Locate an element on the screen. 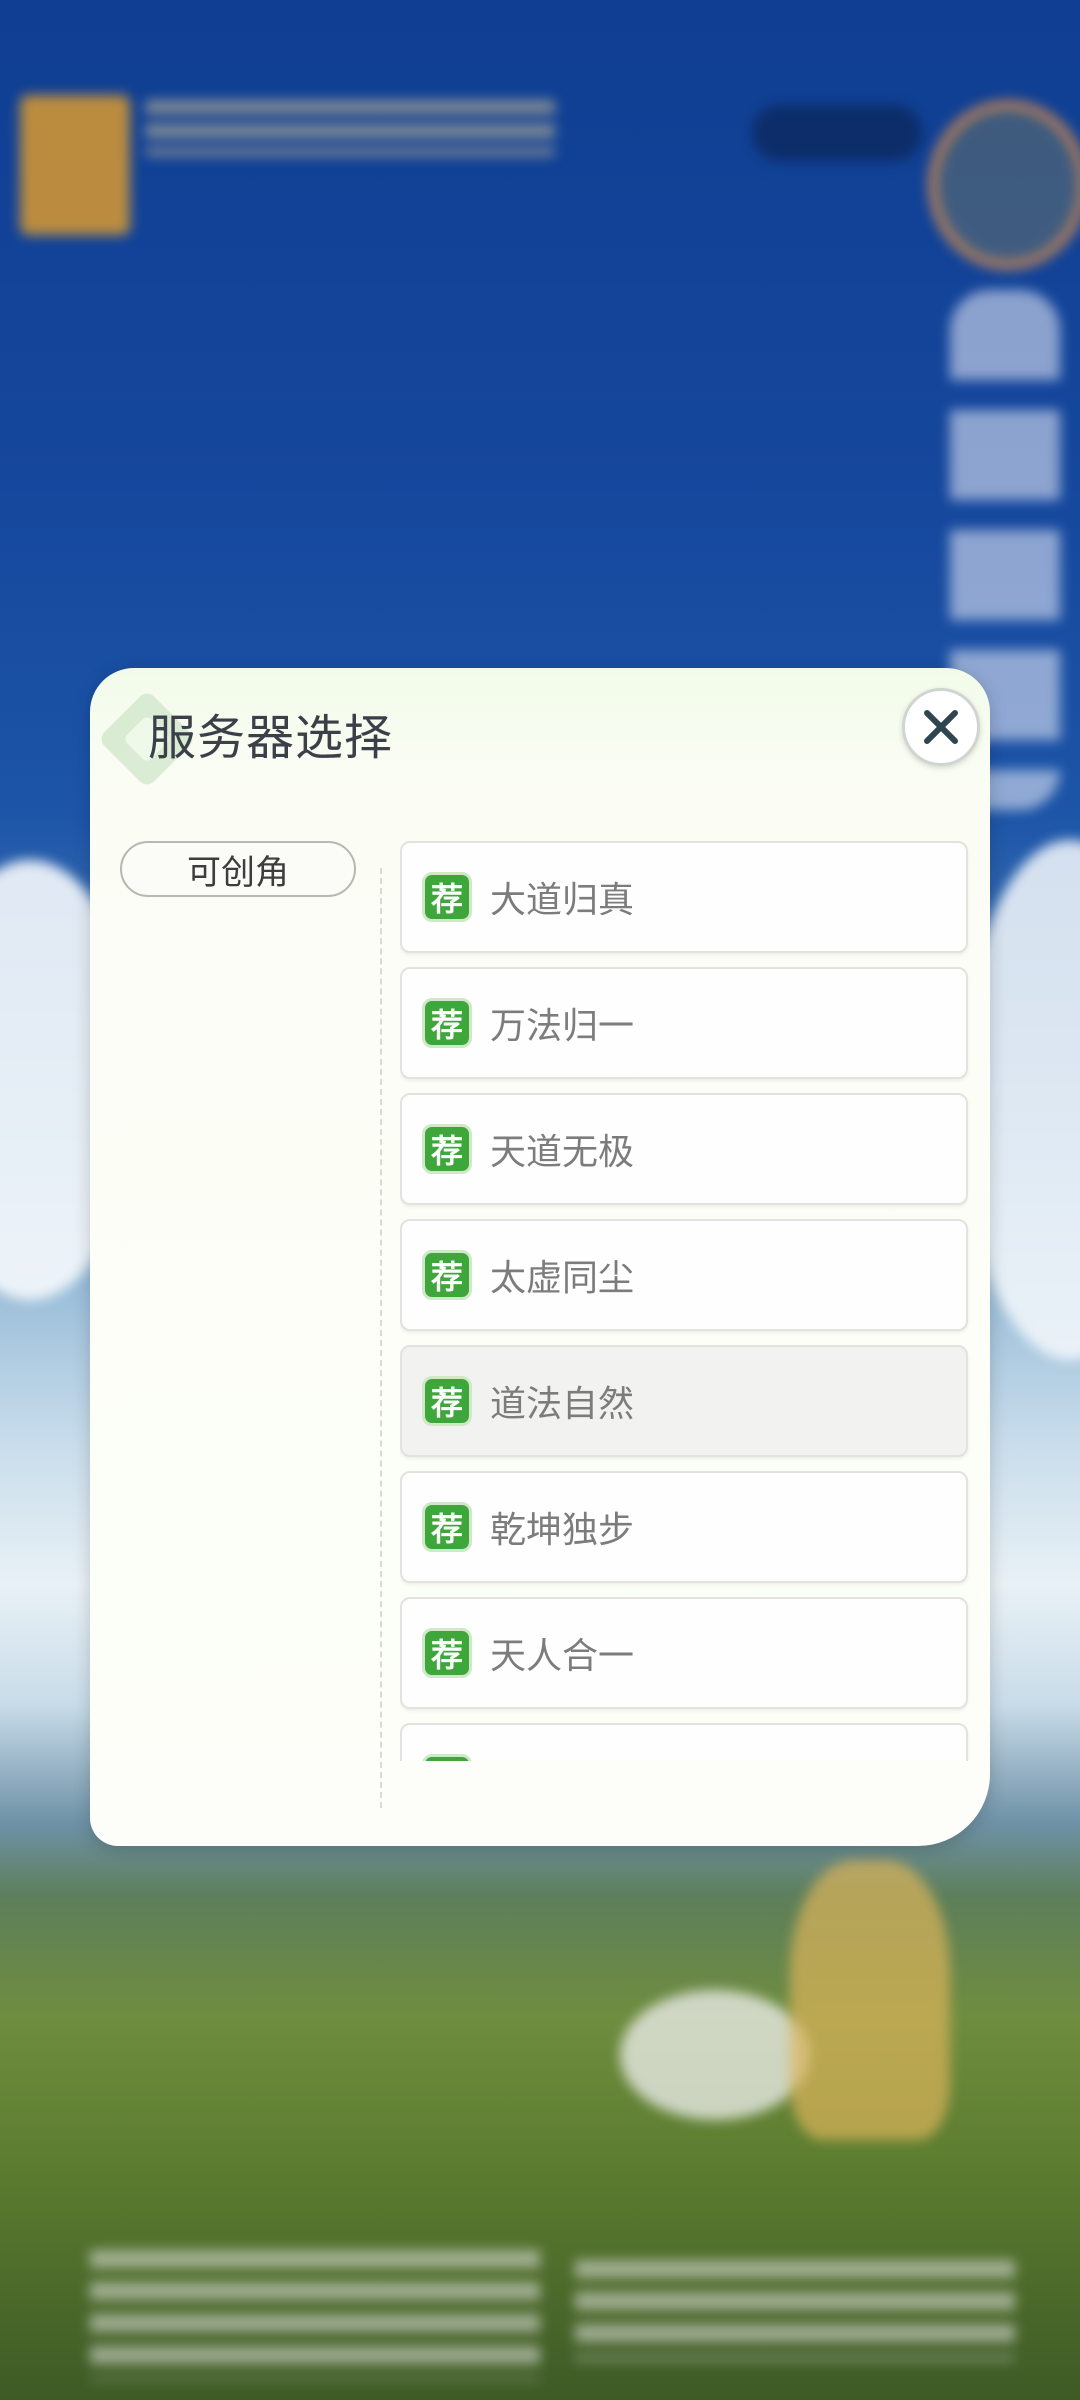 This screenshot has width=1080, height=2400. close-button is located at coordinates (941, 727).